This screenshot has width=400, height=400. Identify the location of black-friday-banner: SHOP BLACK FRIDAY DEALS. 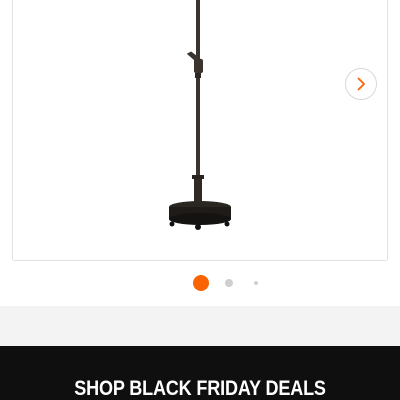
(200, 373).